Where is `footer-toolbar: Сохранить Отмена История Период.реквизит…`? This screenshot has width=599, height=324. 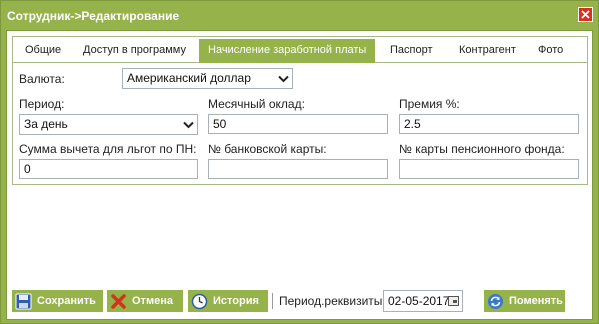
footer-toolbar: Сохранить Отмена История Период.реквизит… is located at coordinates (299, 302).